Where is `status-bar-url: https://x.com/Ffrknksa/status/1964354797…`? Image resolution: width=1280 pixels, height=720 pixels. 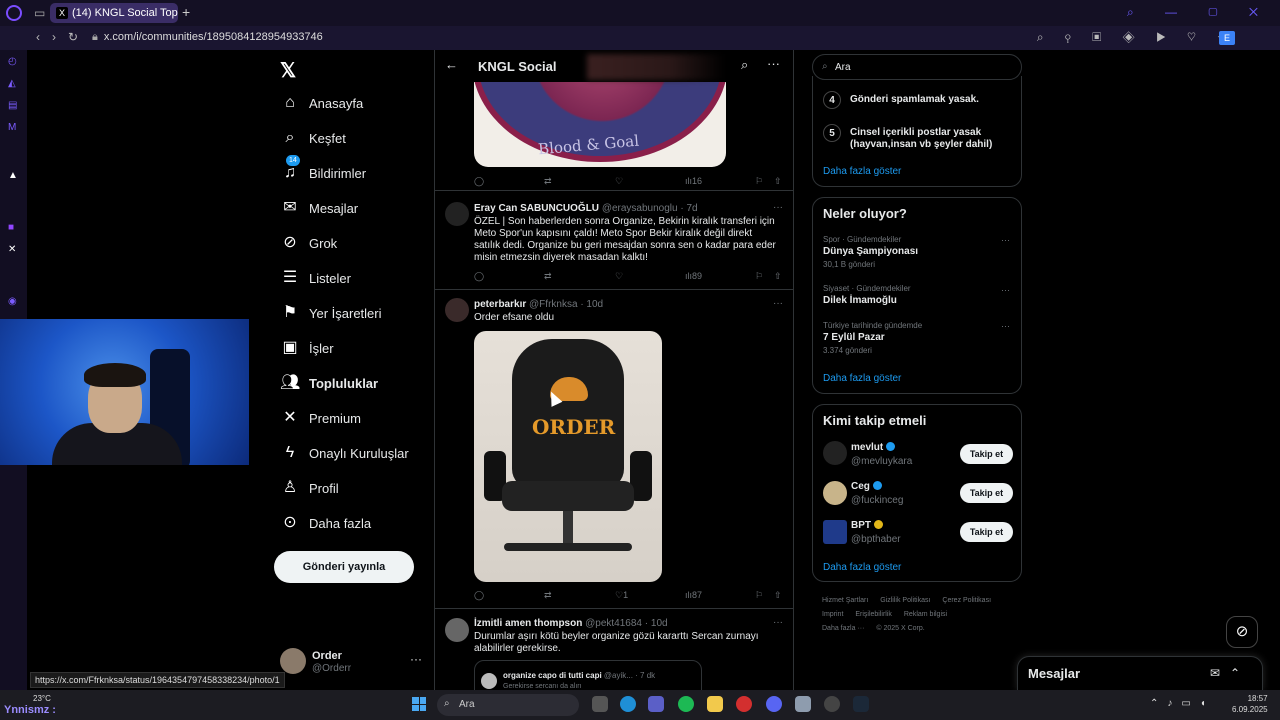 status-bar-url: https://x.com/Ffrknksa/status/1964354797… is located at coordinates (157, 680).